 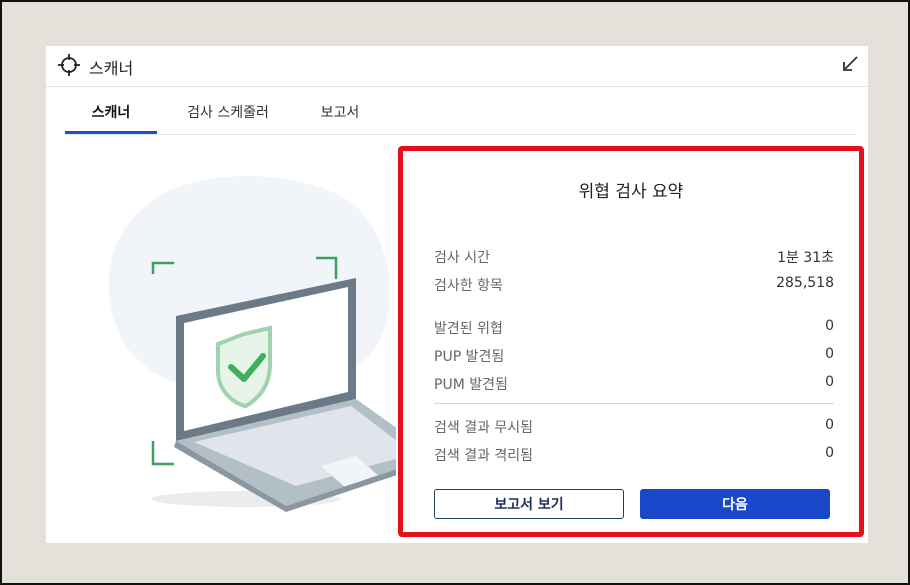 I want to click on row-label: PUP 발견됨, so click(x=469, y=357).